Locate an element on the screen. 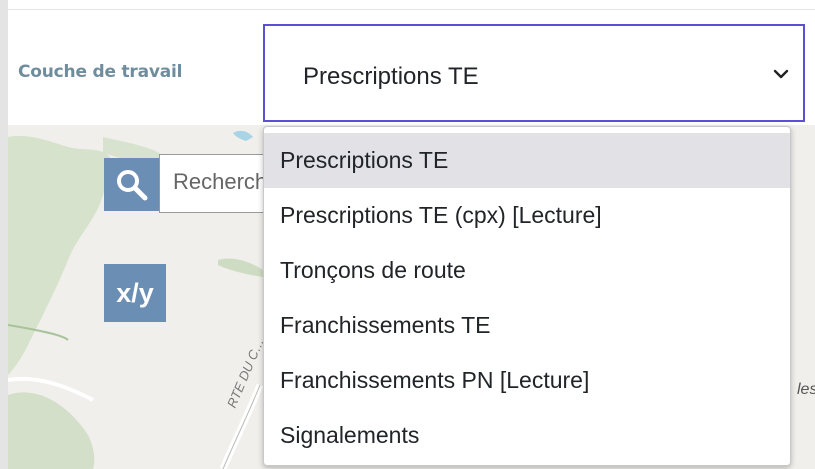 Image resolution: width=815 pixels, height=469 pixels. option-franchissements-te: Franchissements TE is located at coordinates (527, 325).